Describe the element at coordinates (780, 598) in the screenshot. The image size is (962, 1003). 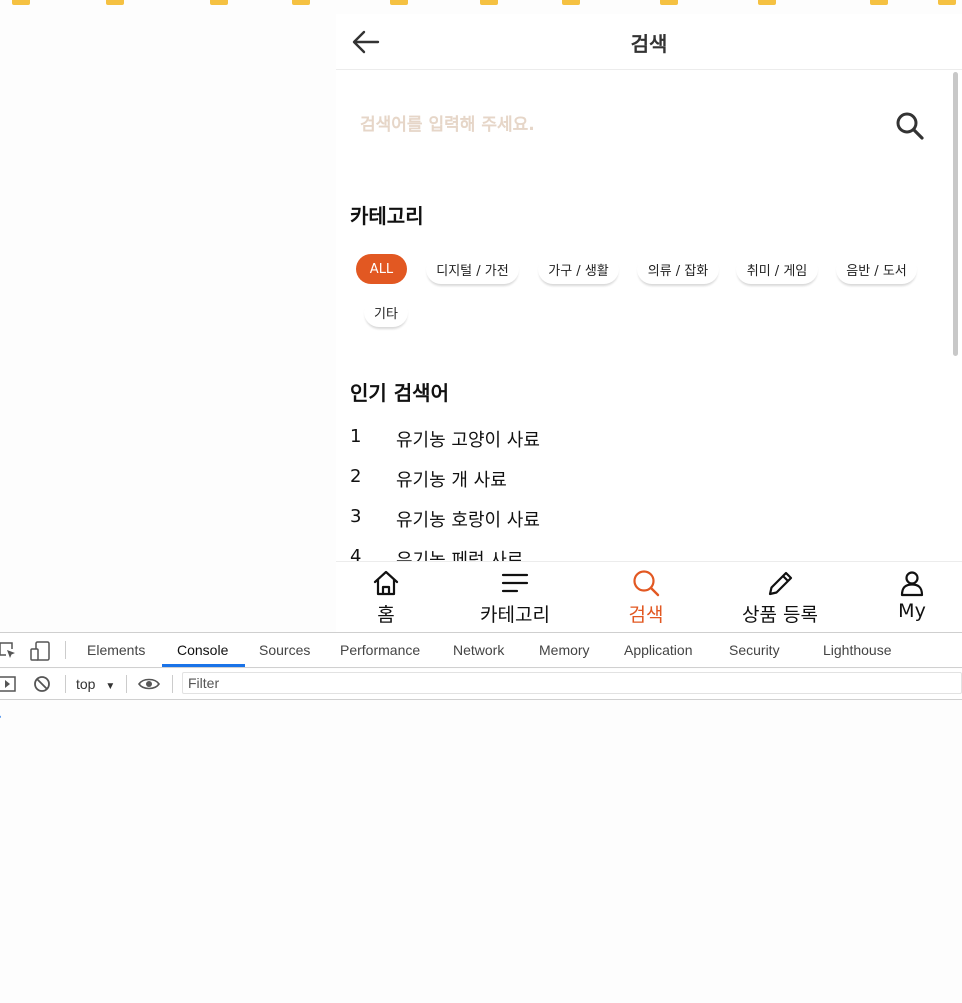
I see `nav-product-register: 상품 등록` at that location.